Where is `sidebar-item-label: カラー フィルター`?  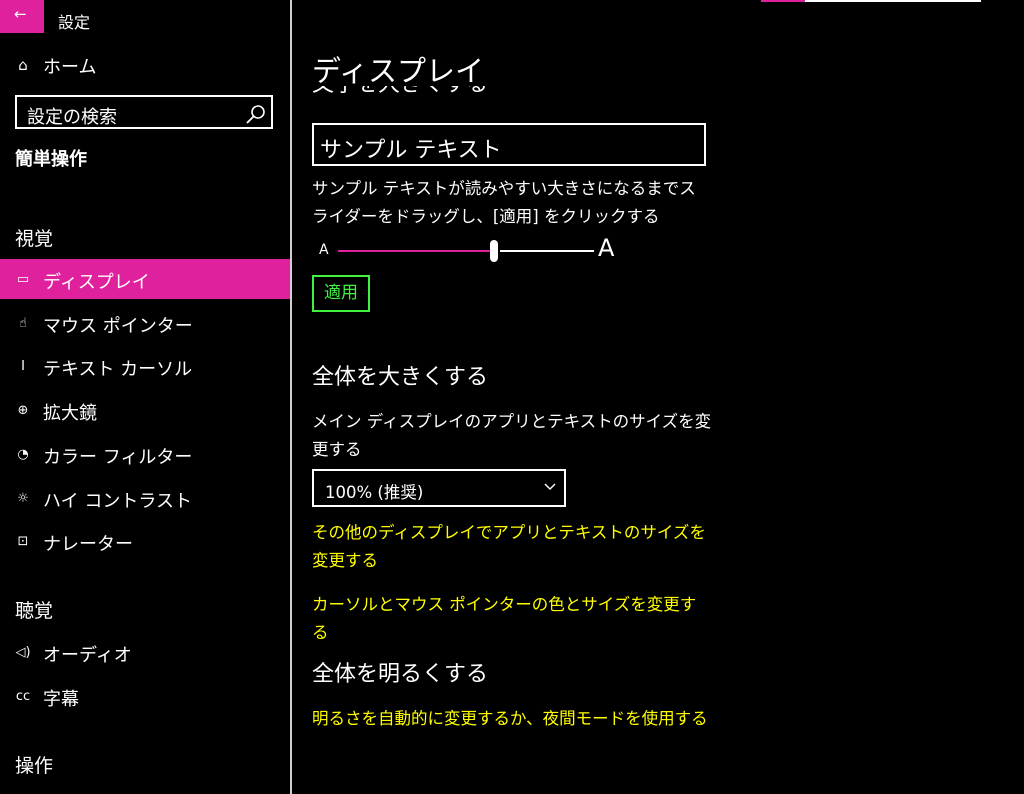
sidebar-item-label: カラー フィルター is located at coordinates (118, 457).